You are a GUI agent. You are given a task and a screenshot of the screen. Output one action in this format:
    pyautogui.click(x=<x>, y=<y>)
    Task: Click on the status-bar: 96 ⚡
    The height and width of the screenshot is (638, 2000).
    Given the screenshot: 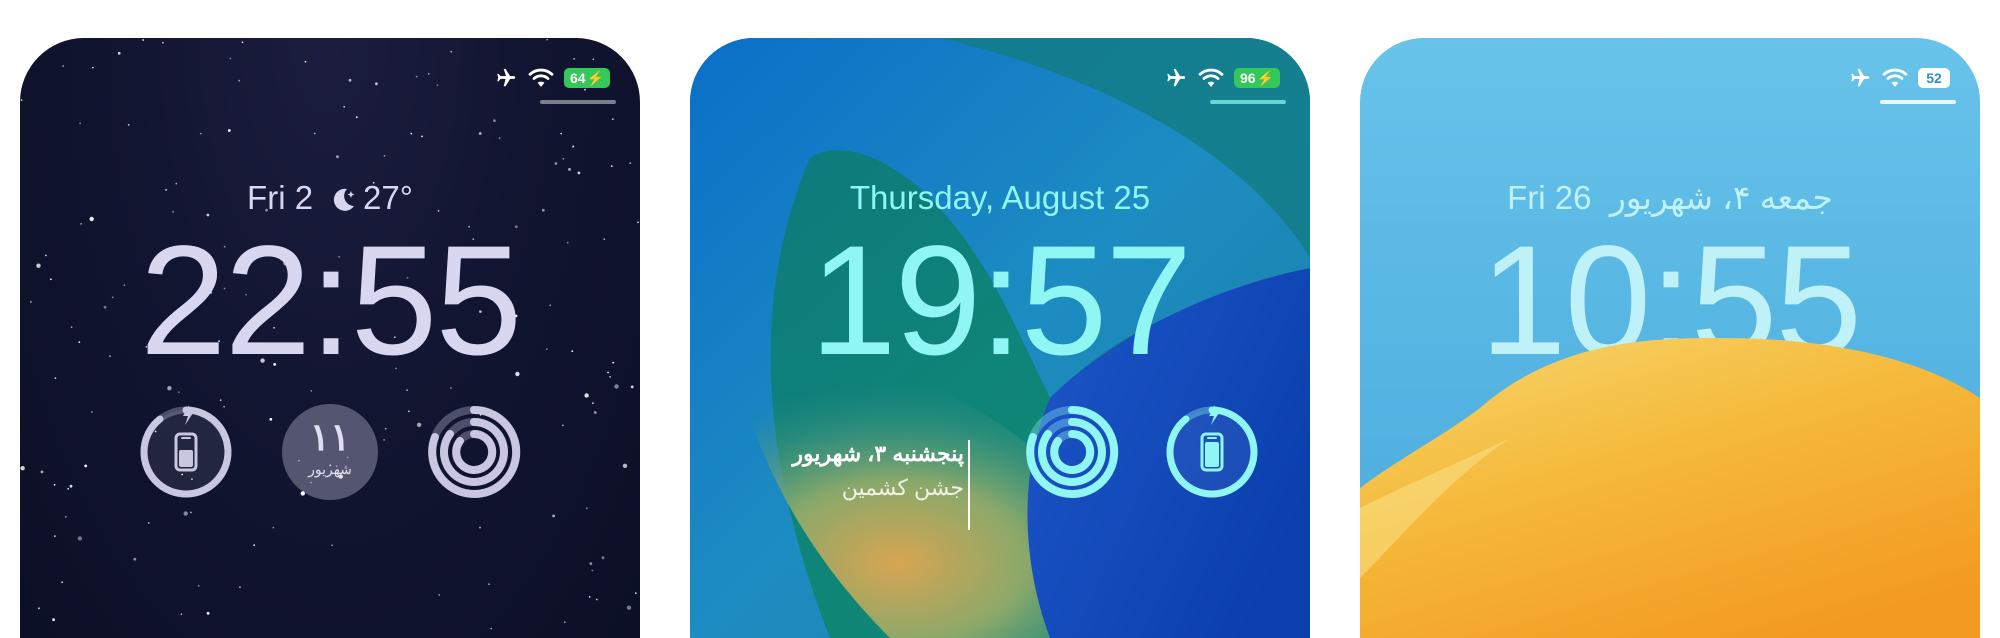 What is the action you would take?
    pyautogui.click(x=1222, y=78)
    